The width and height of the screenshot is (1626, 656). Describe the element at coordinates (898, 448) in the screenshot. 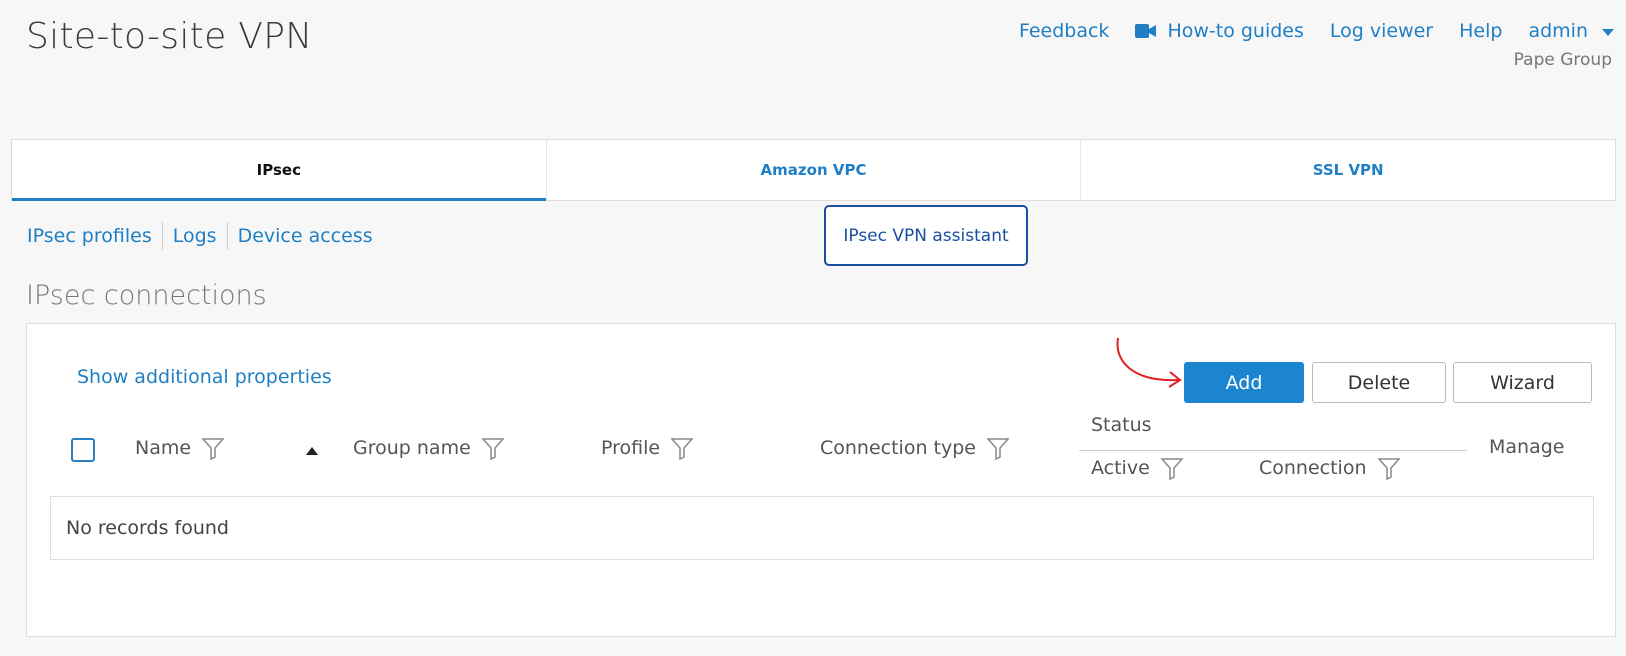

I see `column-connection-type-label: Connection type` at that location.